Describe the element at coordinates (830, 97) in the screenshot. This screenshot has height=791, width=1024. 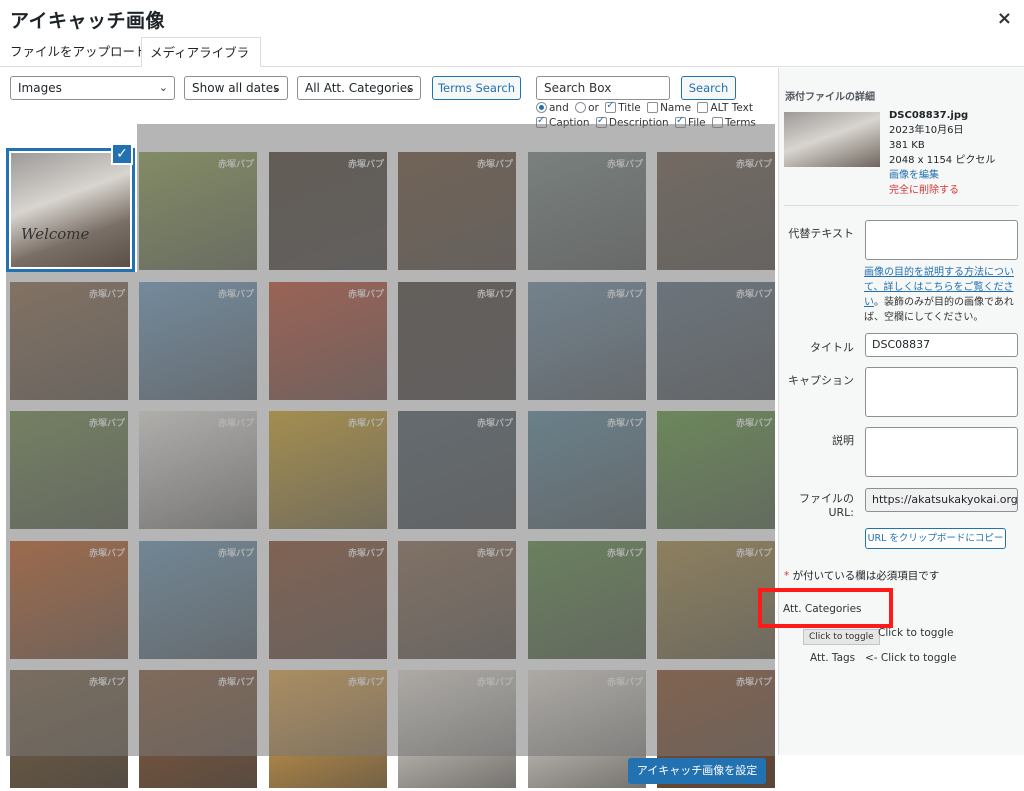
I see `details-heading: 添付ファイルの詳細` at that location.